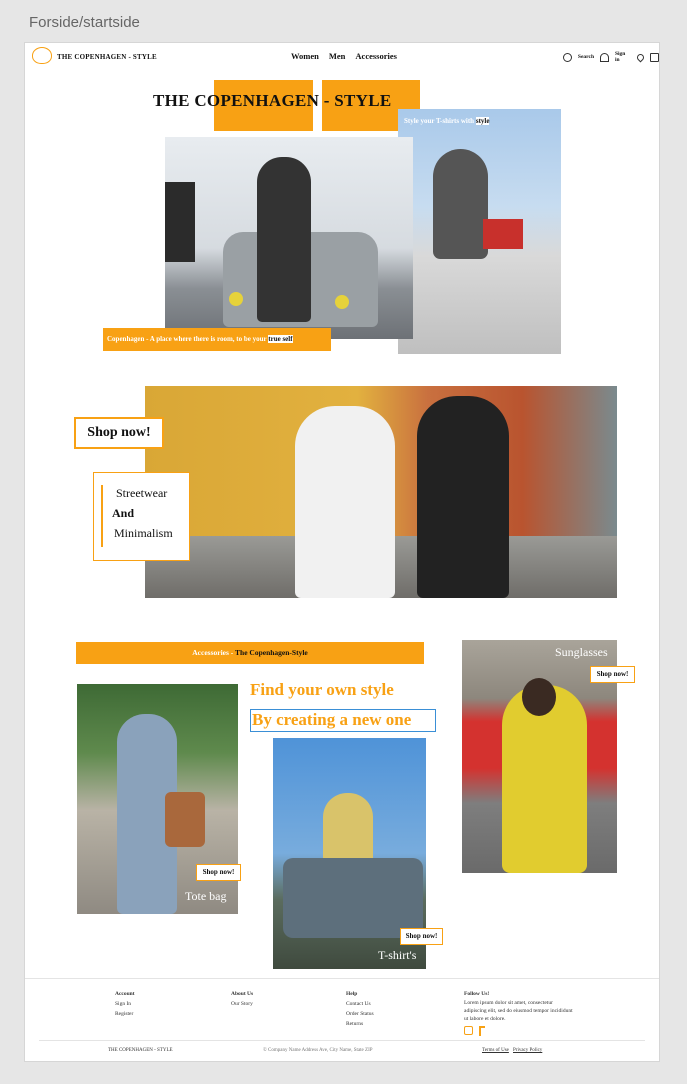 This screenshot has height=1084, width=687. I want to click on tshirt-shop-now-button: Shop now!, so click(421, 936).